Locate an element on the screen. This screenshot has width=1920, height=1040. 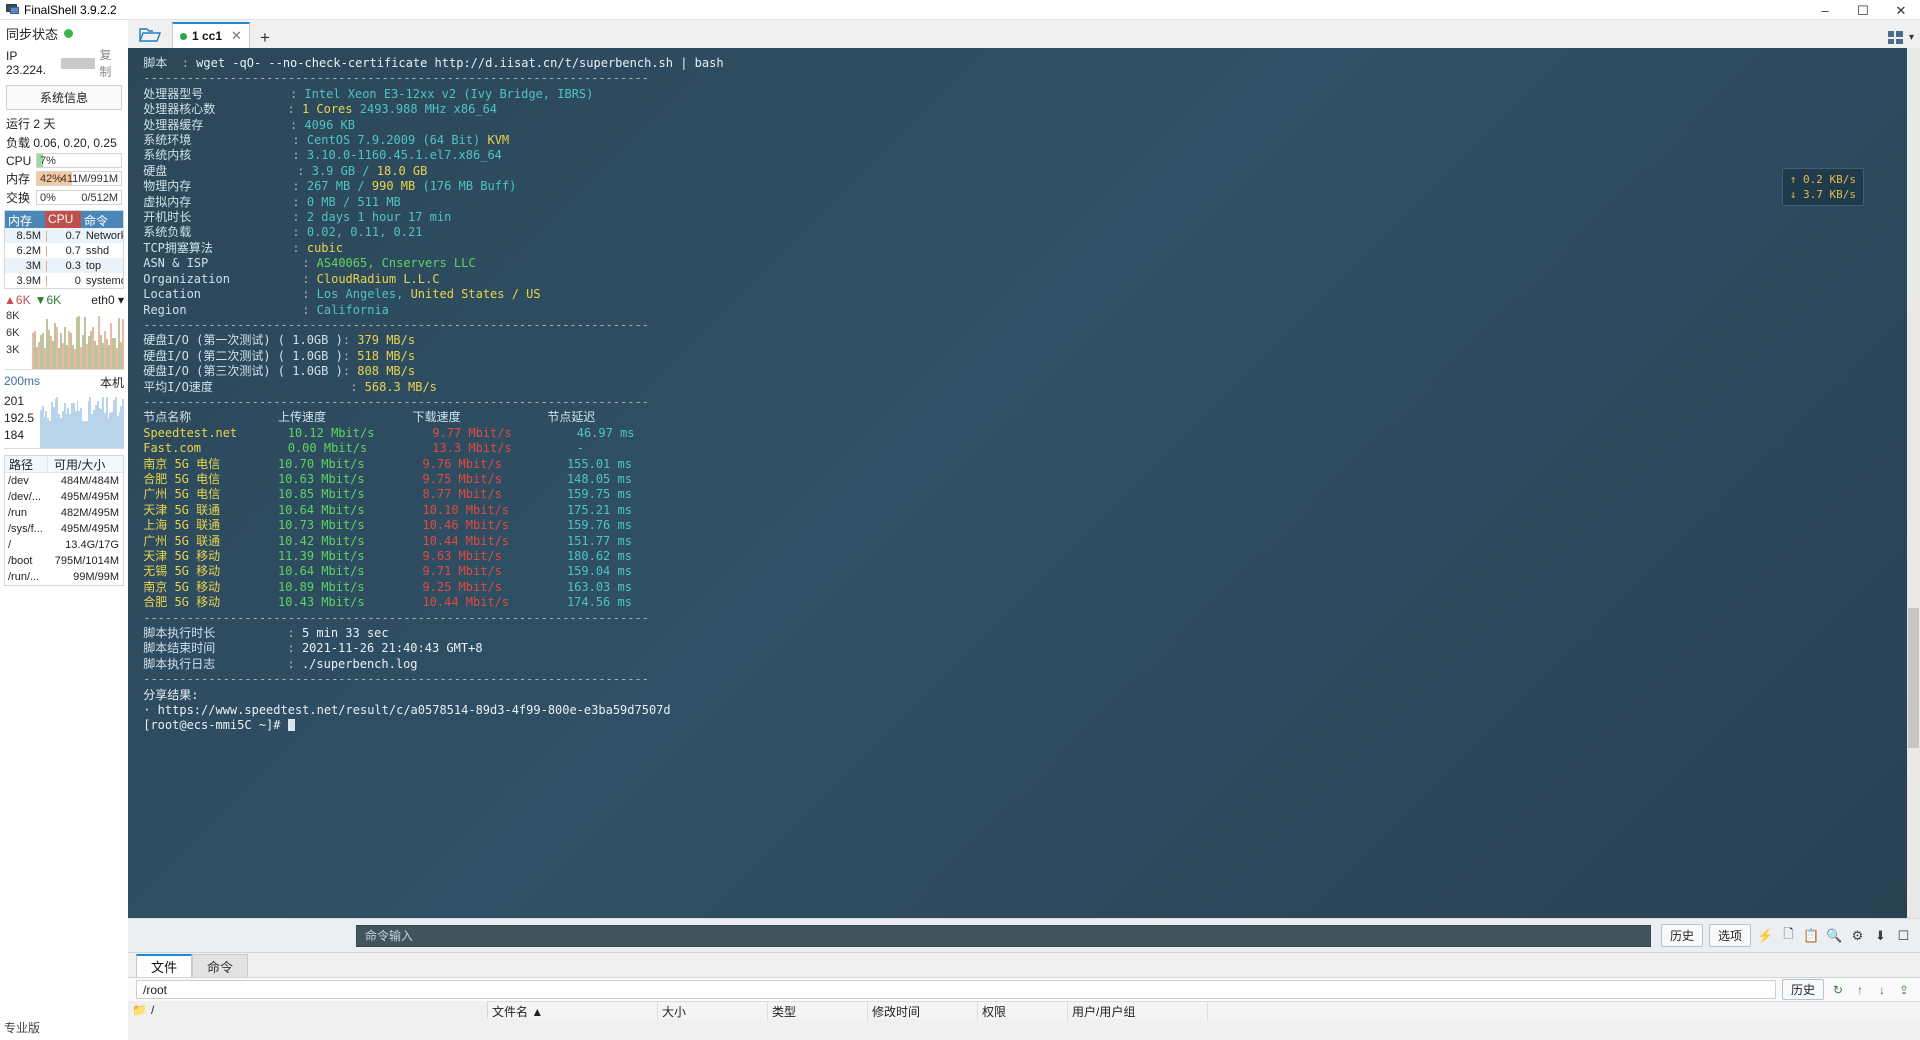
tab-commands: 命令 is located at coordinates (220, 965).